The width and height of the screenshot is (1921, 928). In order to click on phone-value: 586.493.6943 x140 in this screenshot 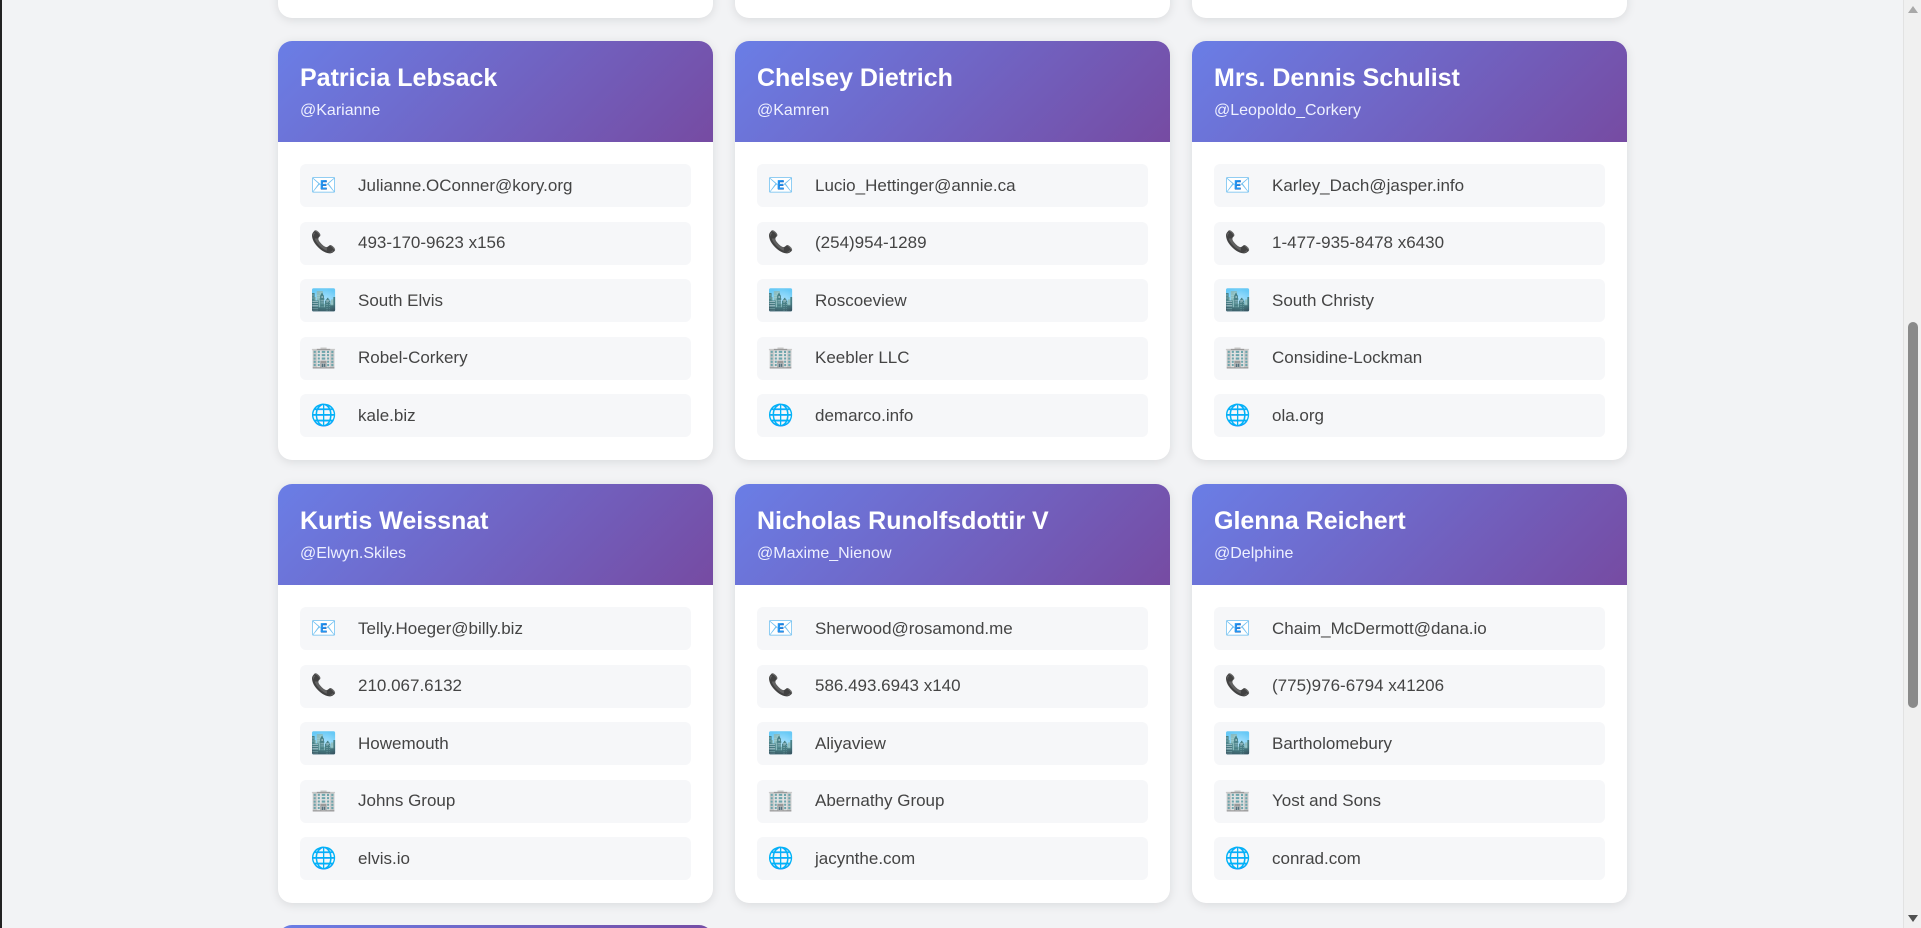, I will do `click(888, 686)`.